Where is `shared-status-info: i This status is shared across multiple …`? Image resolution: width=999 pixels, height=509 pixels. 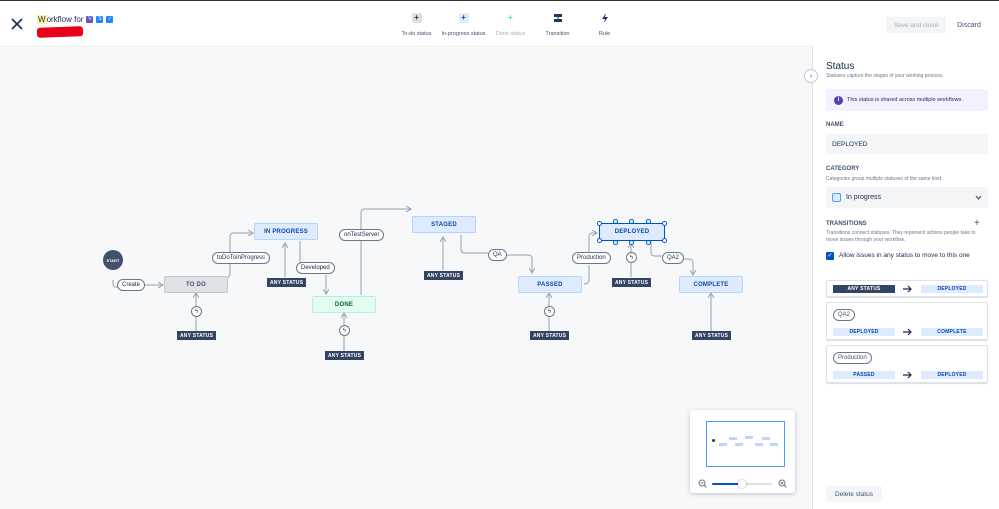 shared-status-info: i This status is shared across multiple … is located at coordinates (907, 100).